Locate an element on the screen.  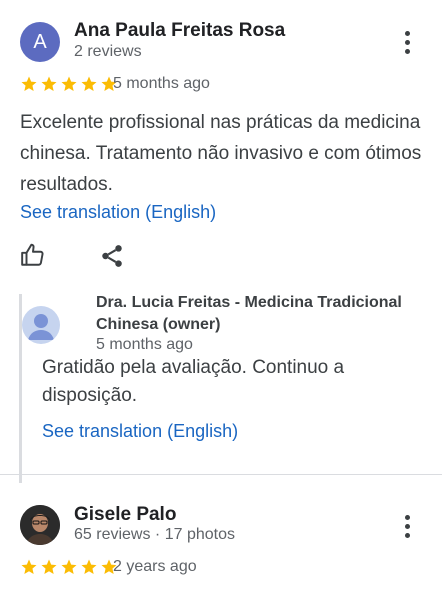
share-icon is located at coordinates (112, 256).